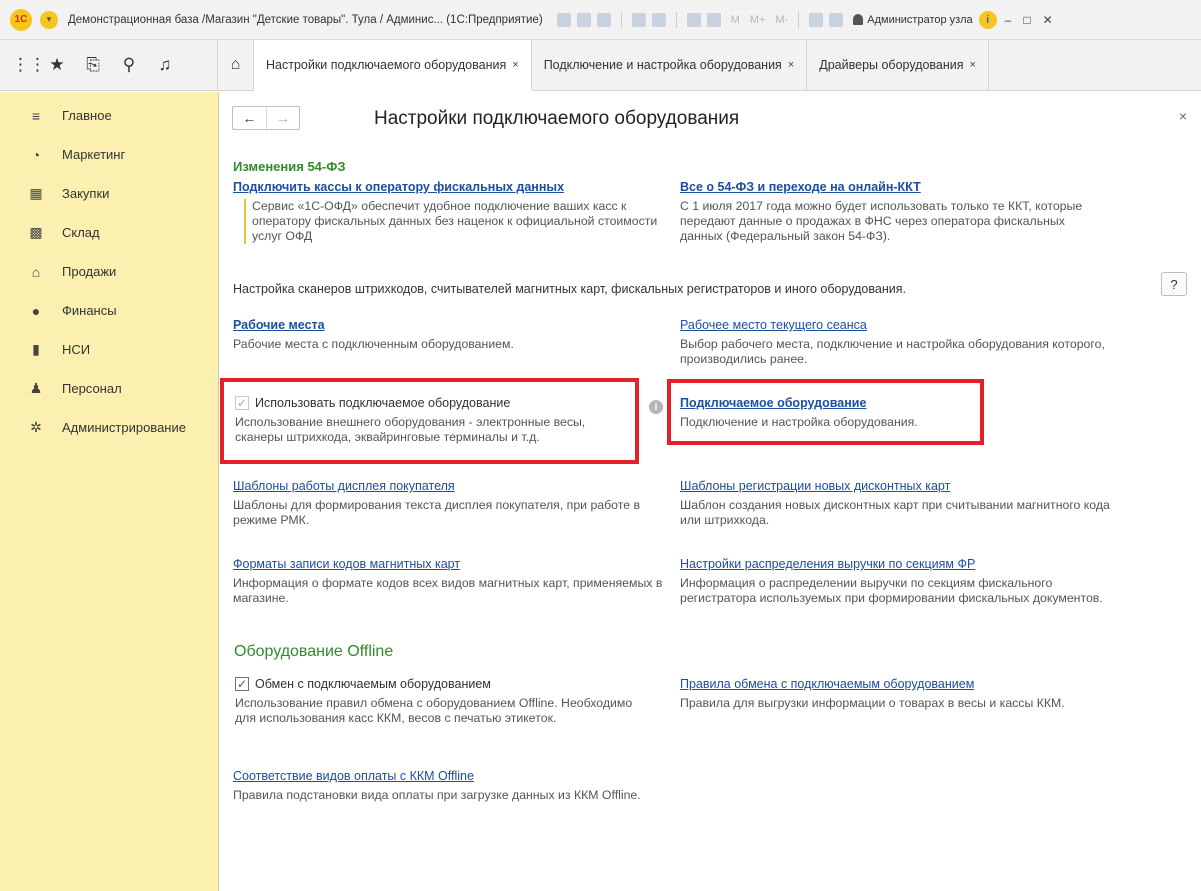 The height and width of the screenshot is (891, 1201). I want to click on fz-section-header: Изменения 54-ФЗ, so click(289, 166).